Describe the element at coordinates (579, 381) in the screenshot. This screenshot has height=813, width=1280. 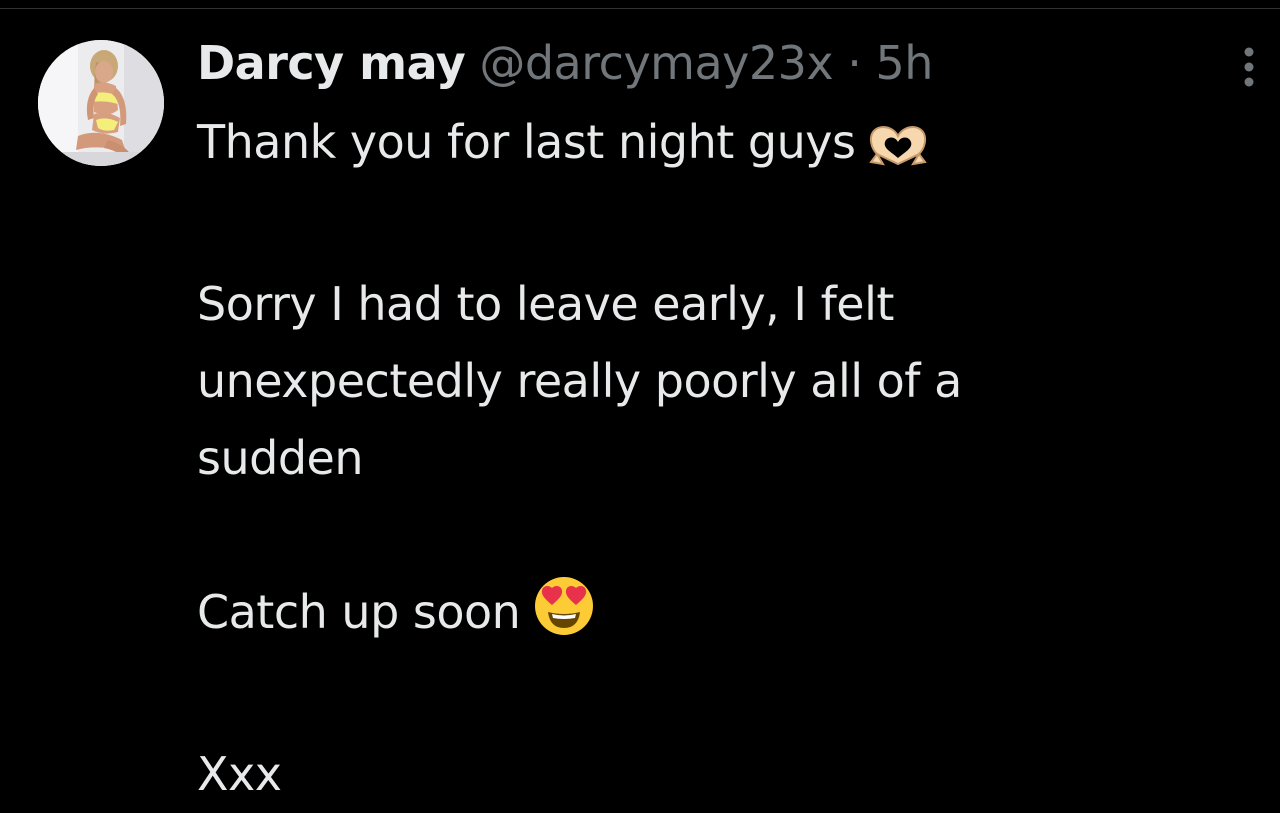
I see `tweet-line: unexpectedly really poorly all of a` at that location.